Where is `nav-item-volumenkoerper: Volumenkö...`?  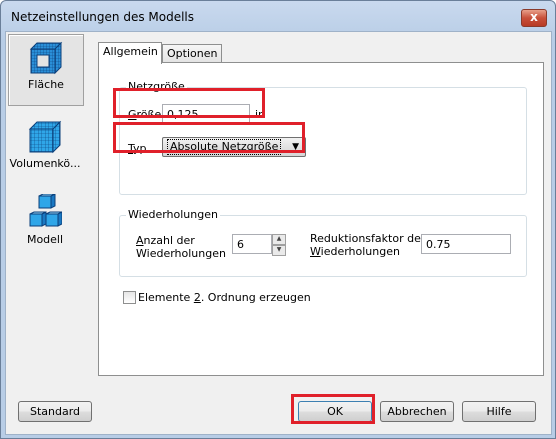 nav-item-volumenkoerper: Volumenkö... is located at coordinates (45, 150).